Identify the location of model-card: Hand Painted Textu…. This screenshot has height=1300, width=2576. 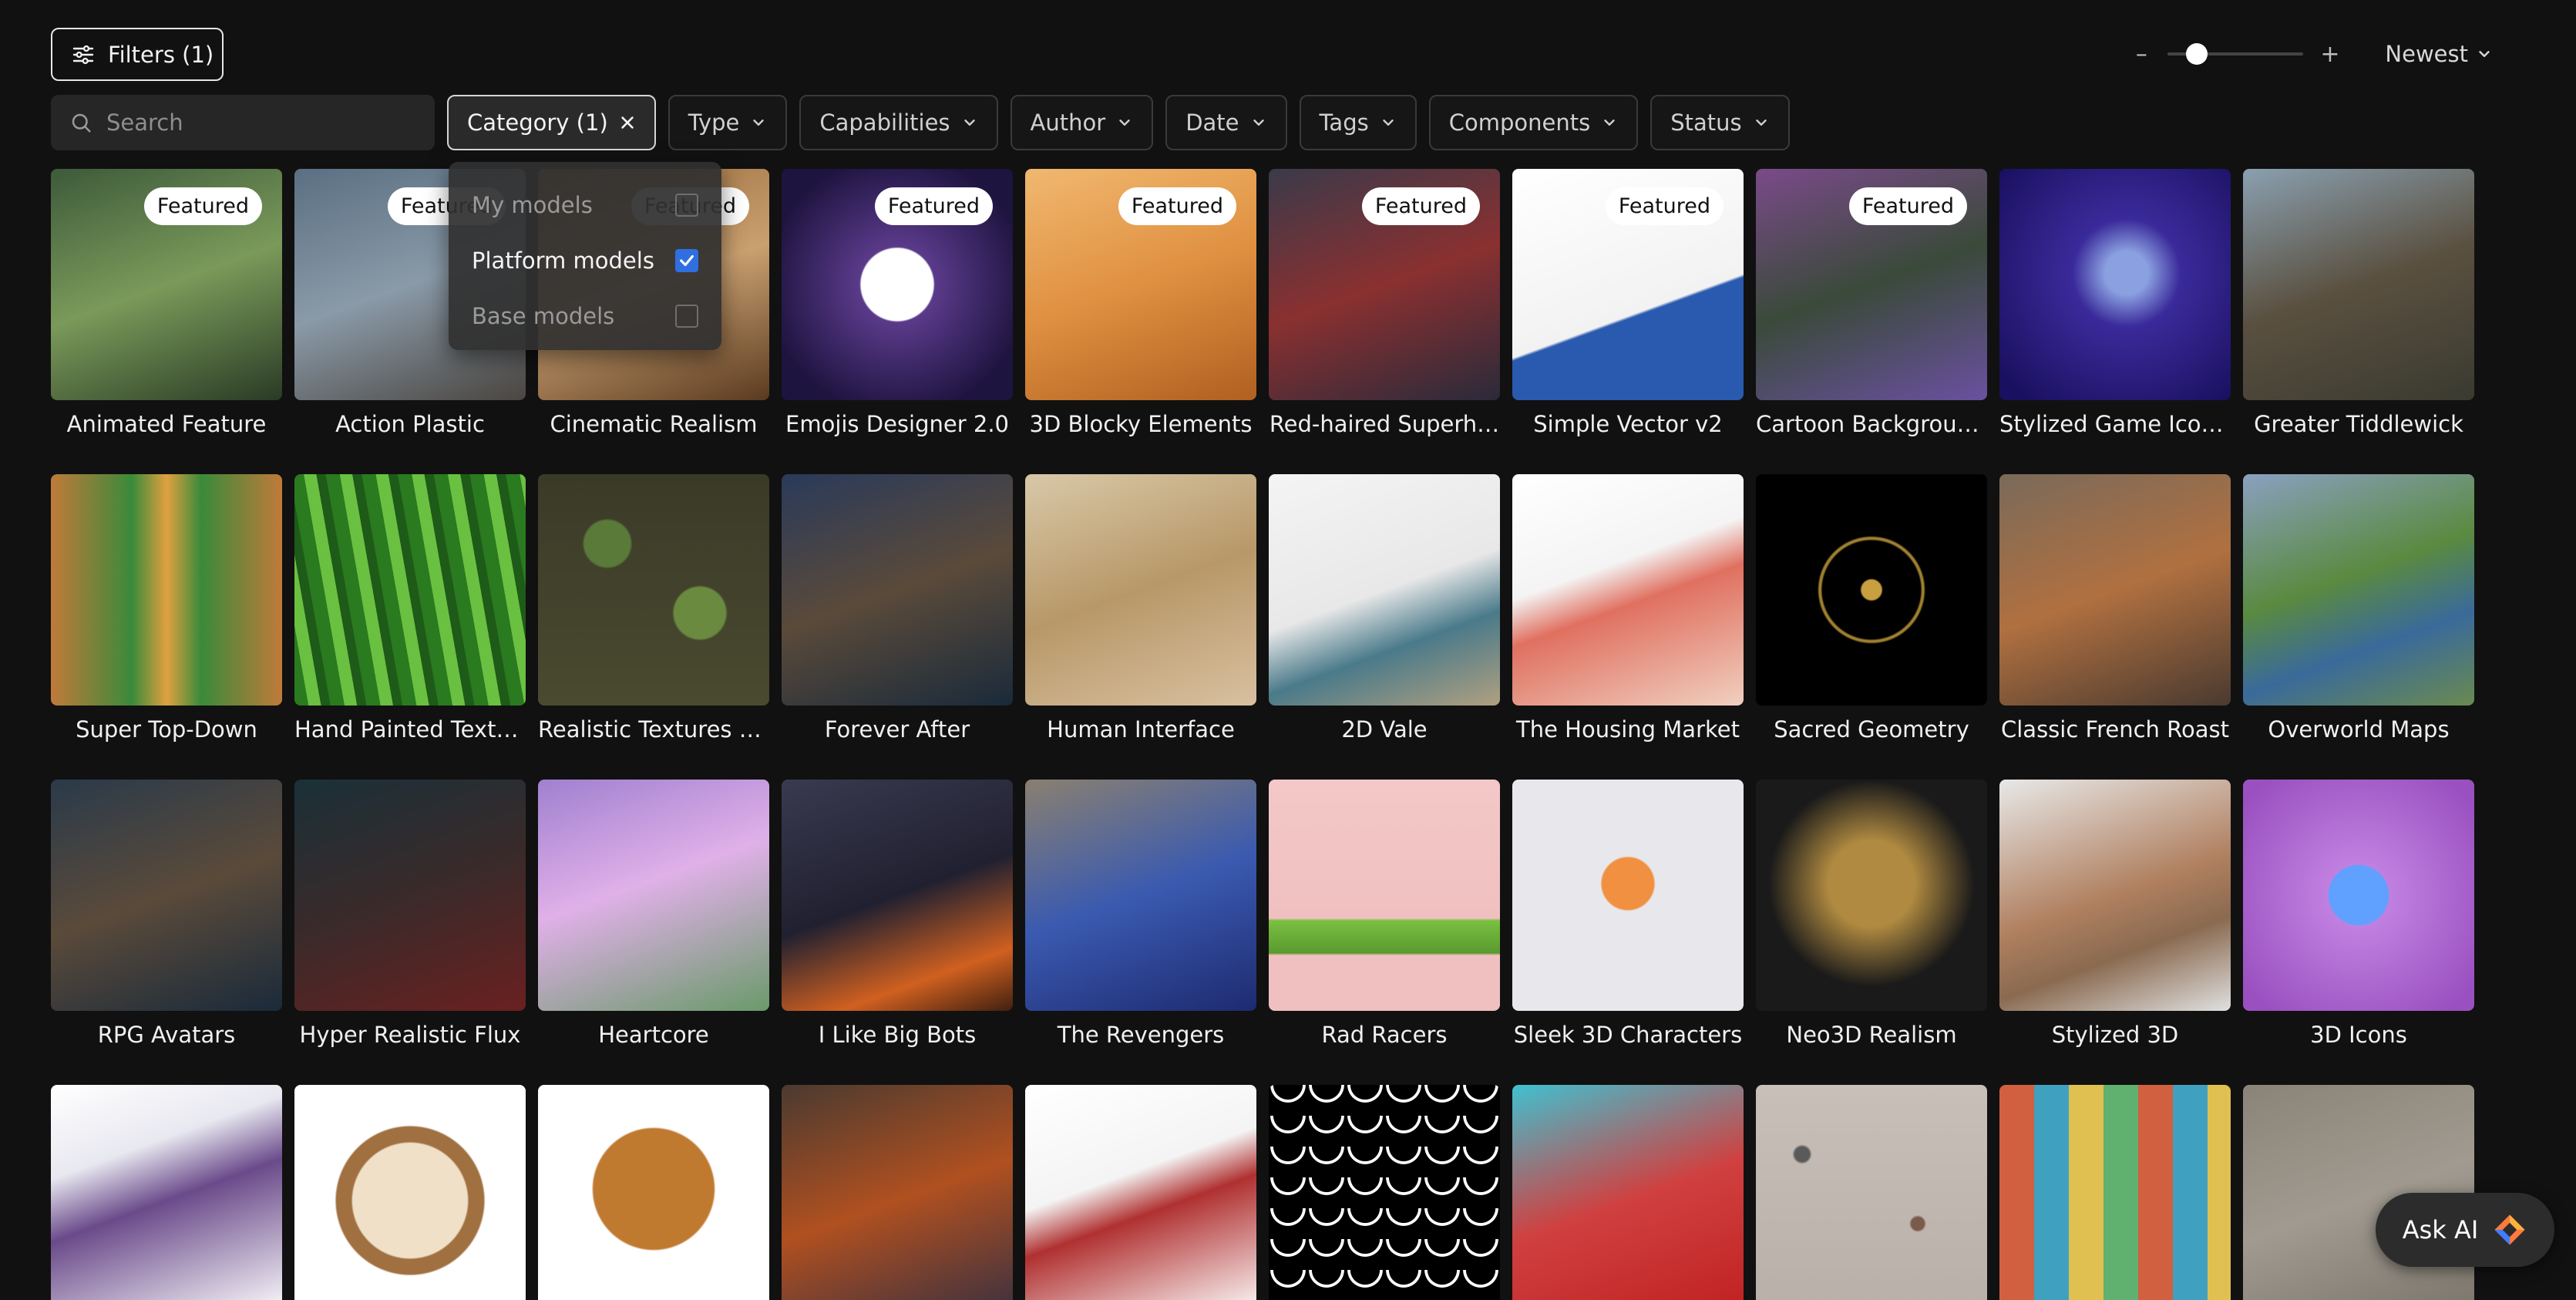
(410, 608).